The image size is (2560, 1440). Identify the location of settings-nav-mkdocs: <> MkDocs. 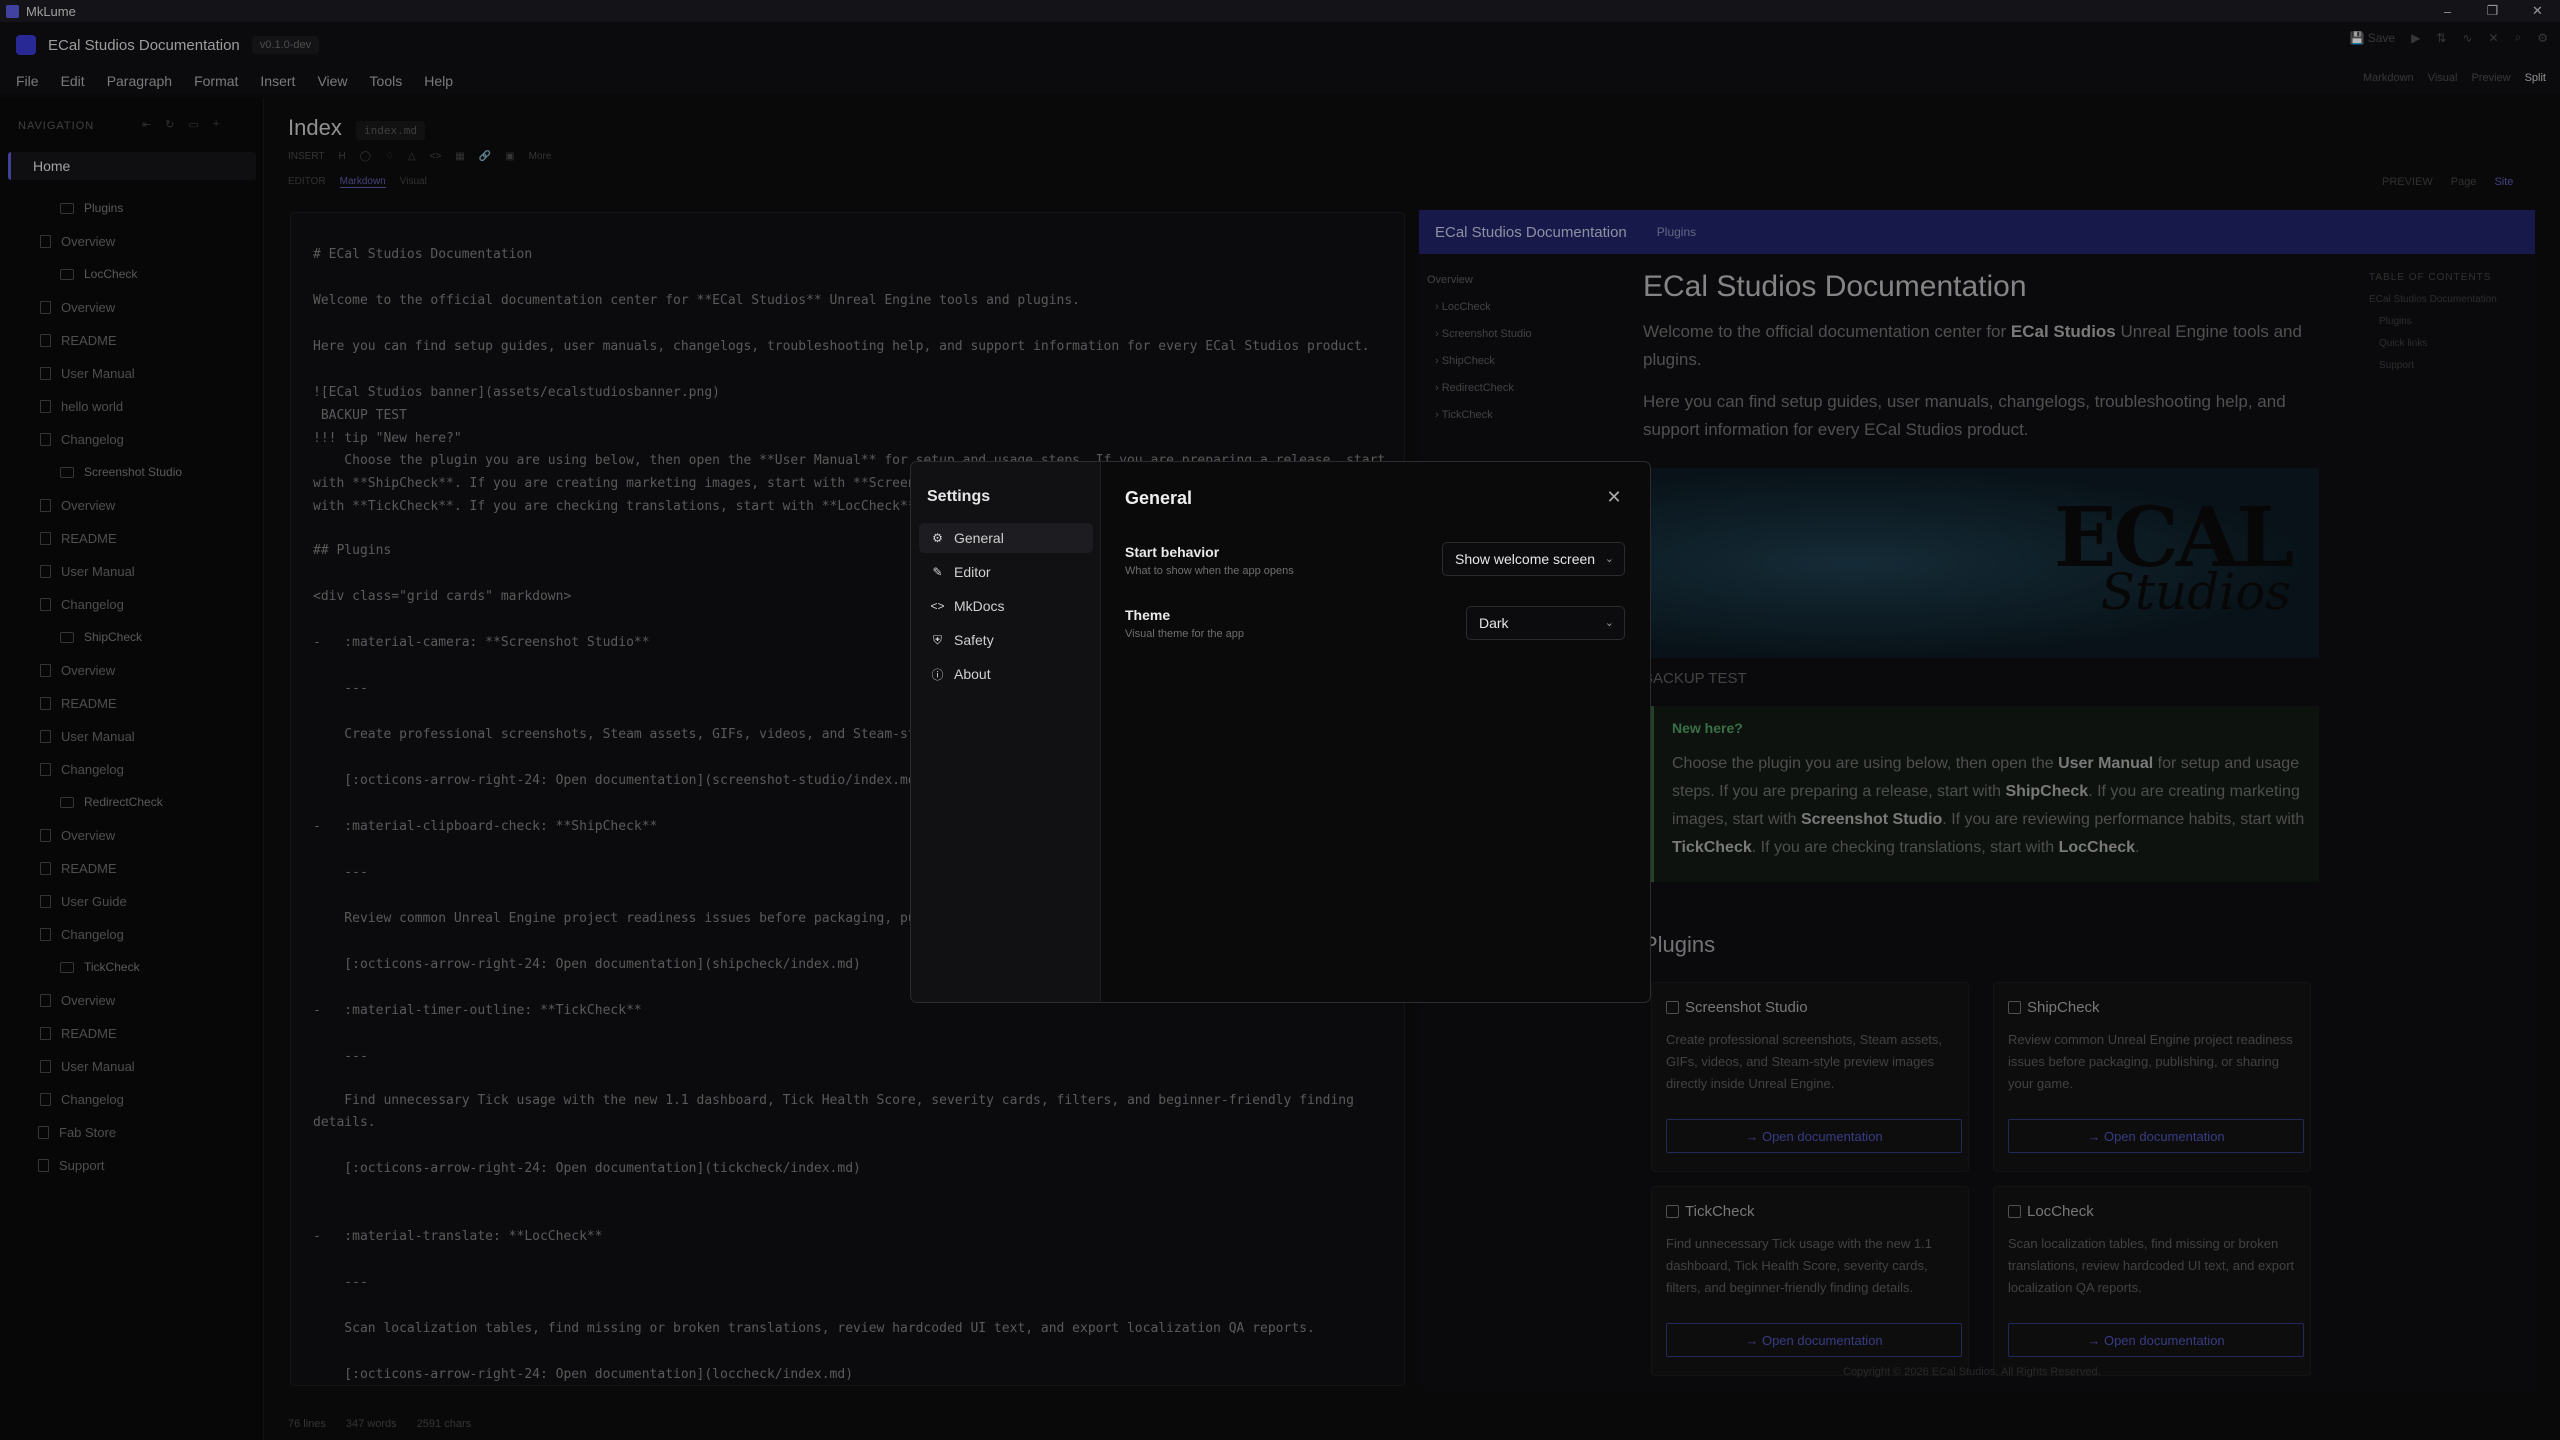
(1006, 606).